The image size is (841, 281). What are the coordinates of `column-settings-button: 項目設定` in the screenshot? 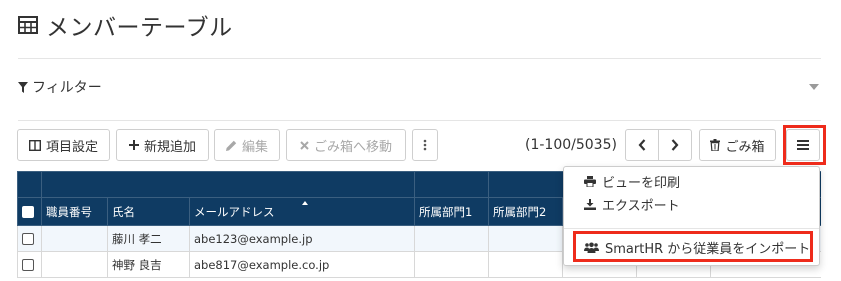 It's located at (63, 145).